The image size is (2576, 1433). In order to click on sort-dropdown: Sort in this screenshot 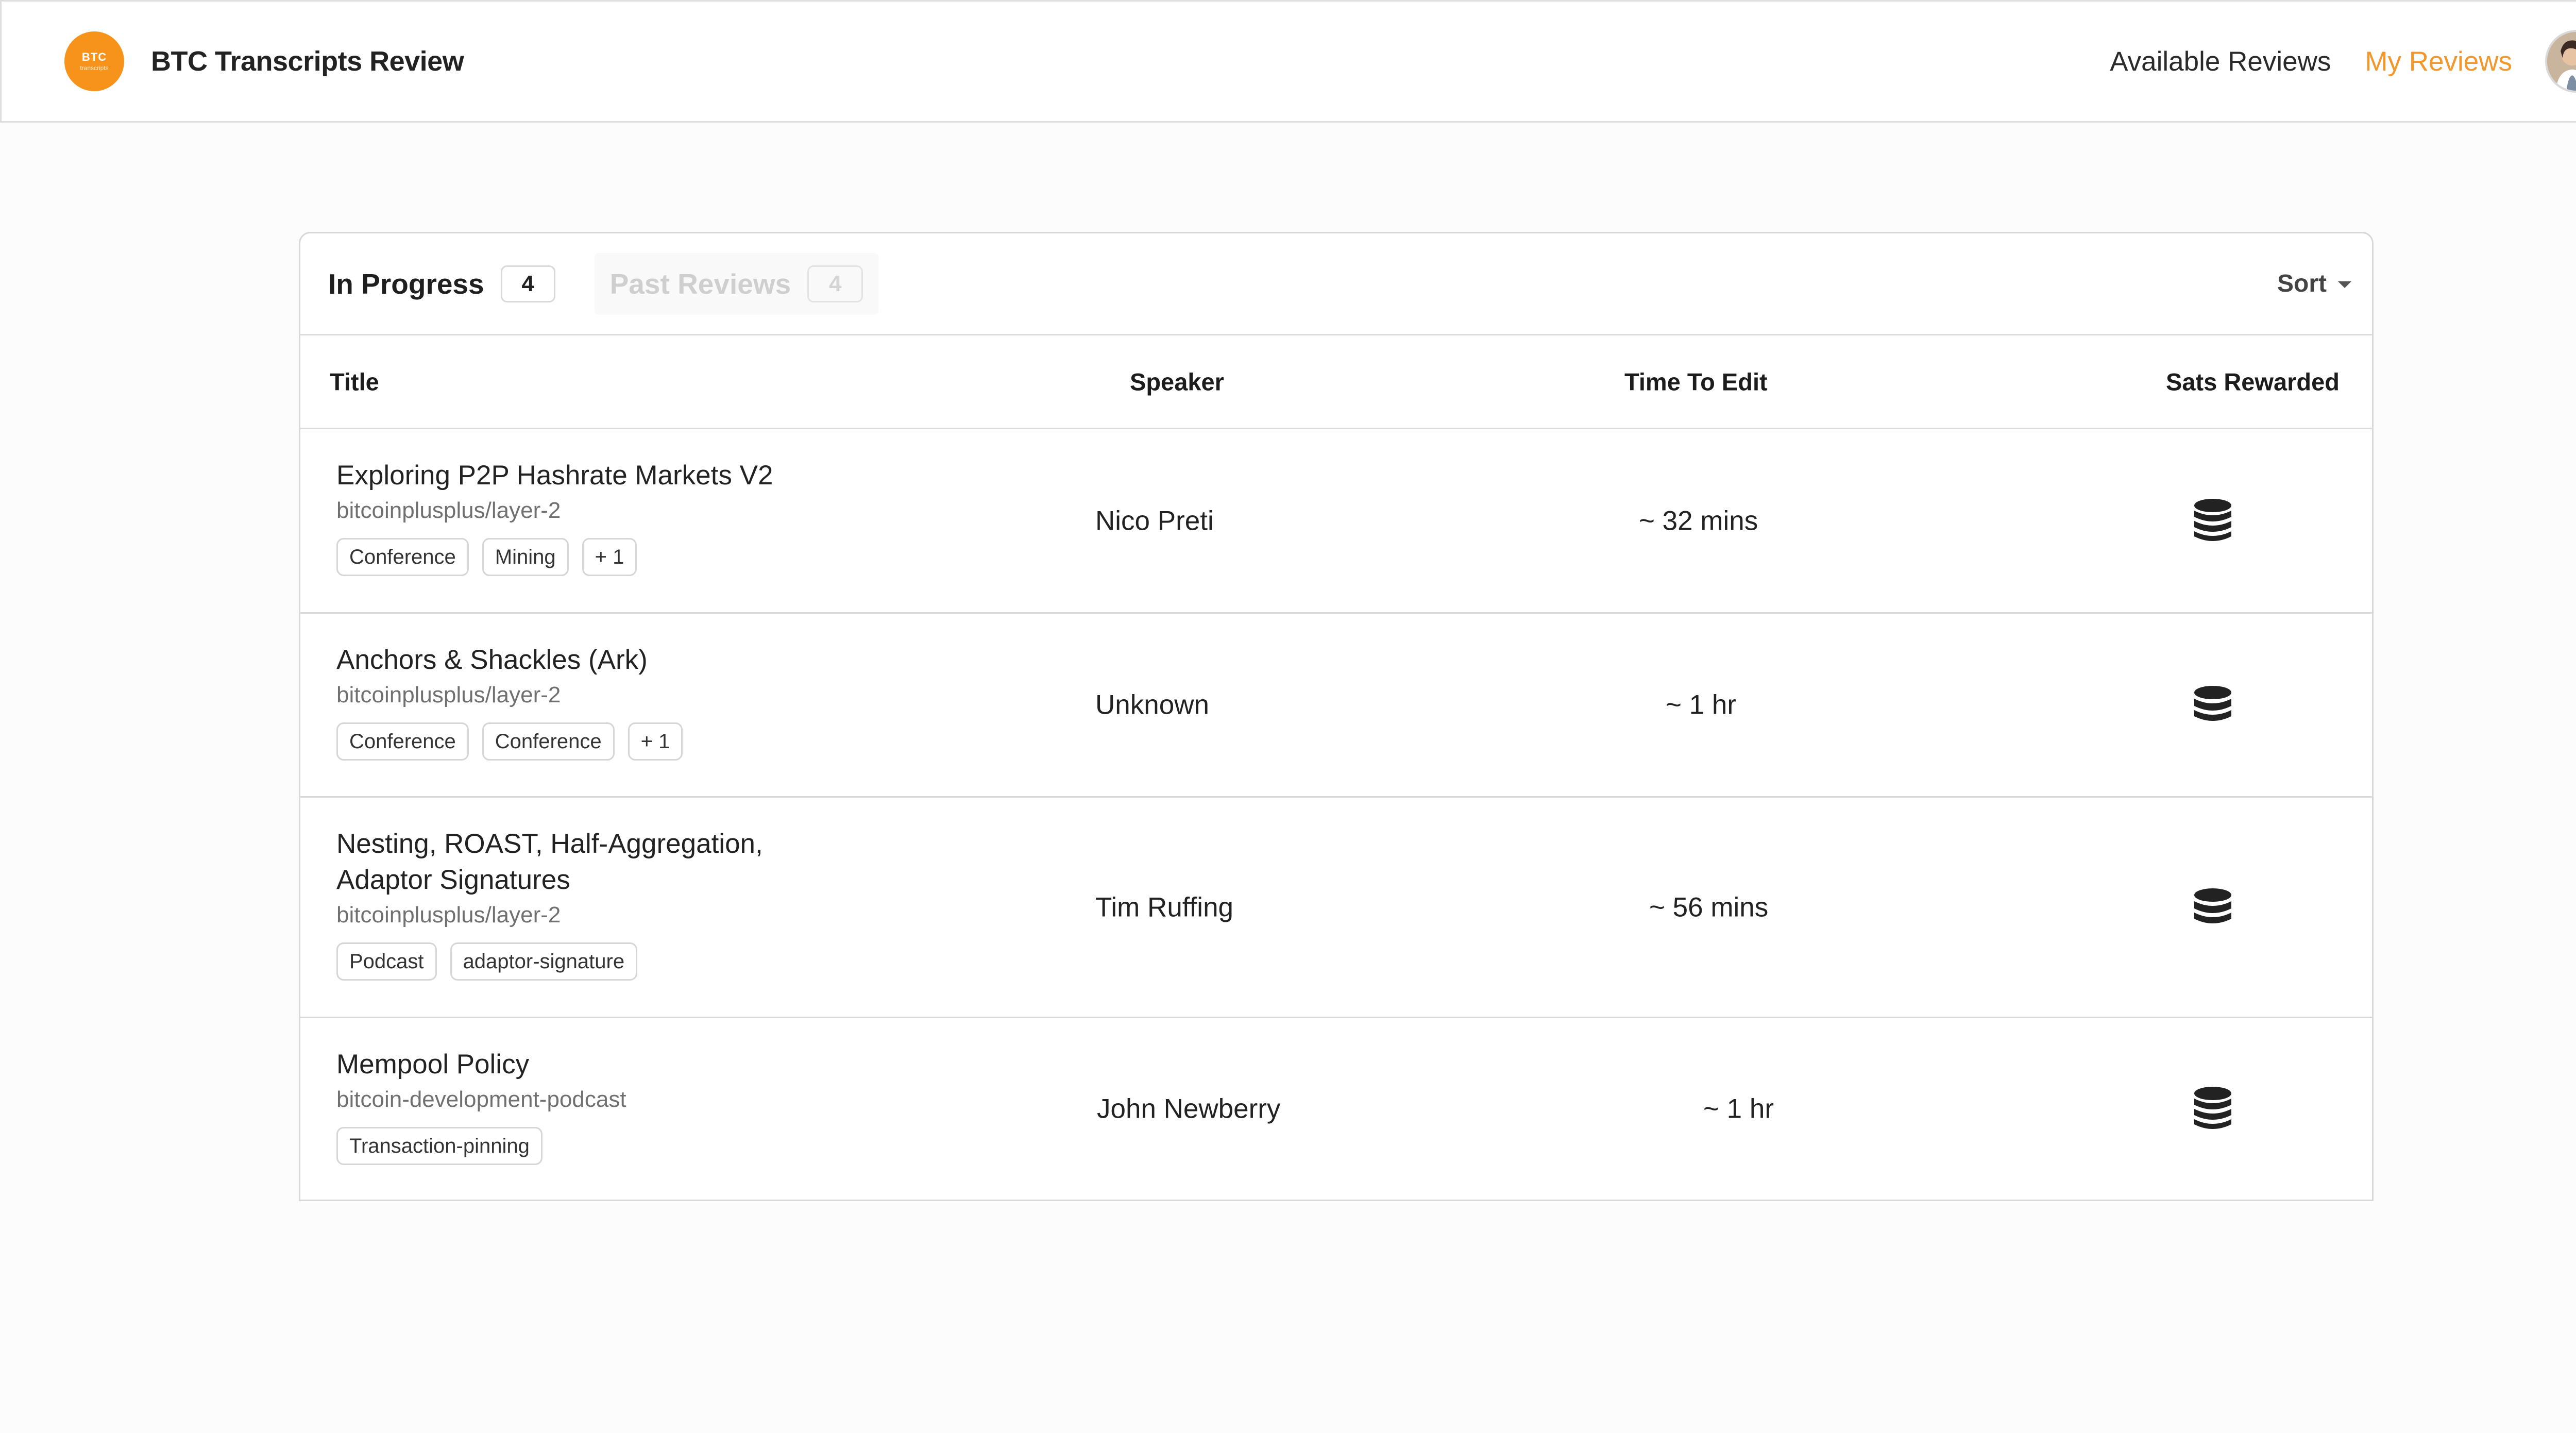, I will do `click(2314, 283)`.